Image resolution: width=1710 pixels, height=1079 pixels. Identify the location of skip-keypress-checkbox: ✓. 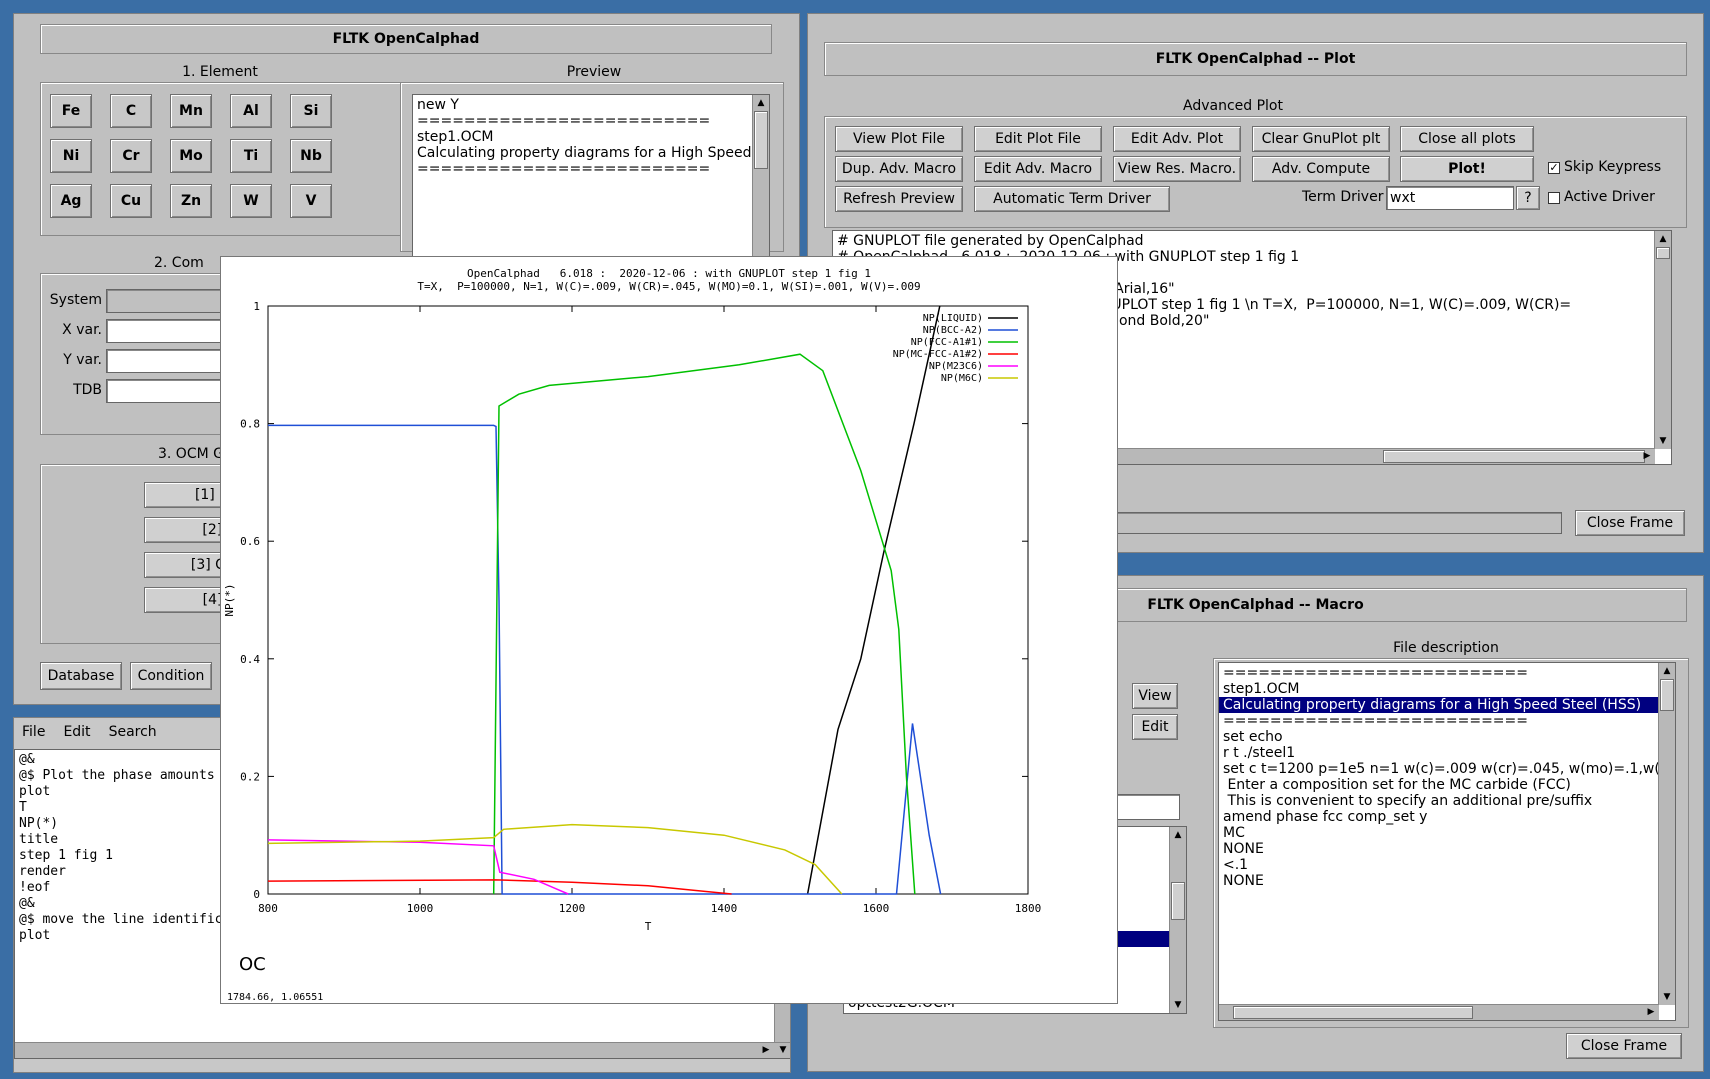
(1554, 168).